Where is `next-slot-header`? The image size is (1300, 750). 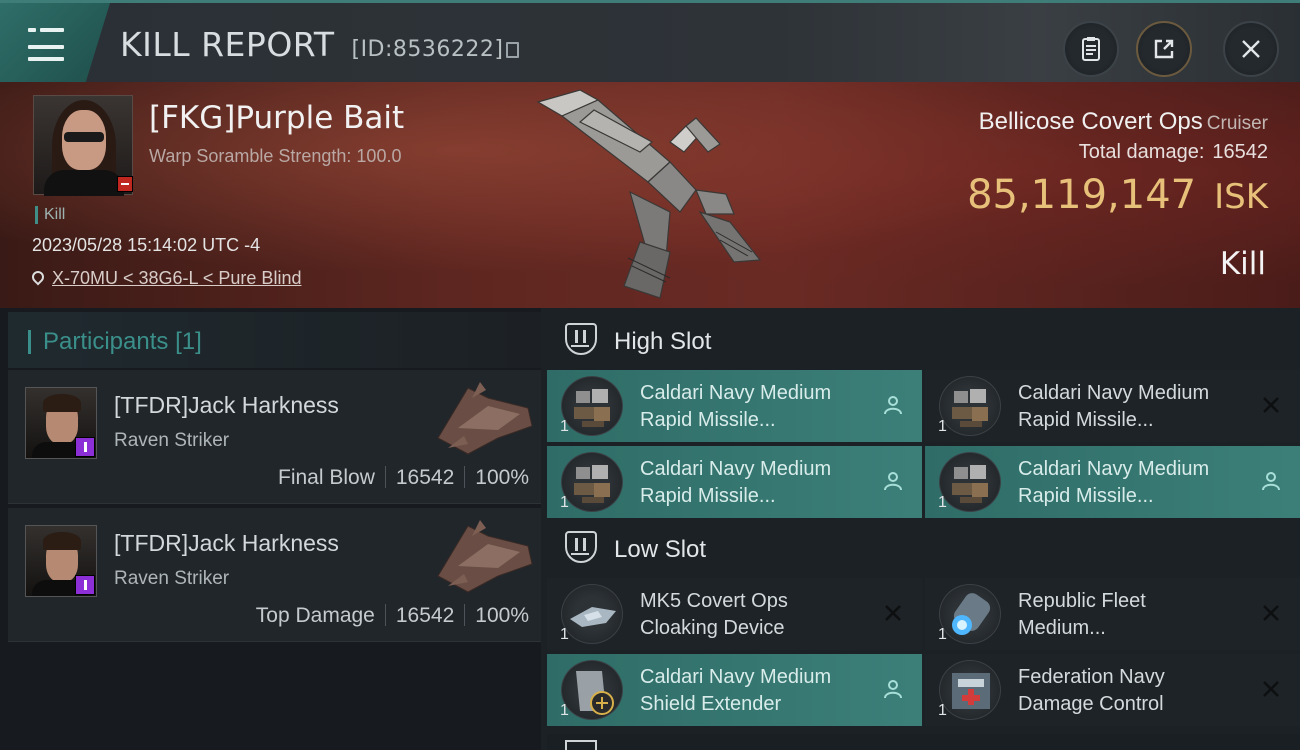 next-slot-header is located at coordinates (923, 742).